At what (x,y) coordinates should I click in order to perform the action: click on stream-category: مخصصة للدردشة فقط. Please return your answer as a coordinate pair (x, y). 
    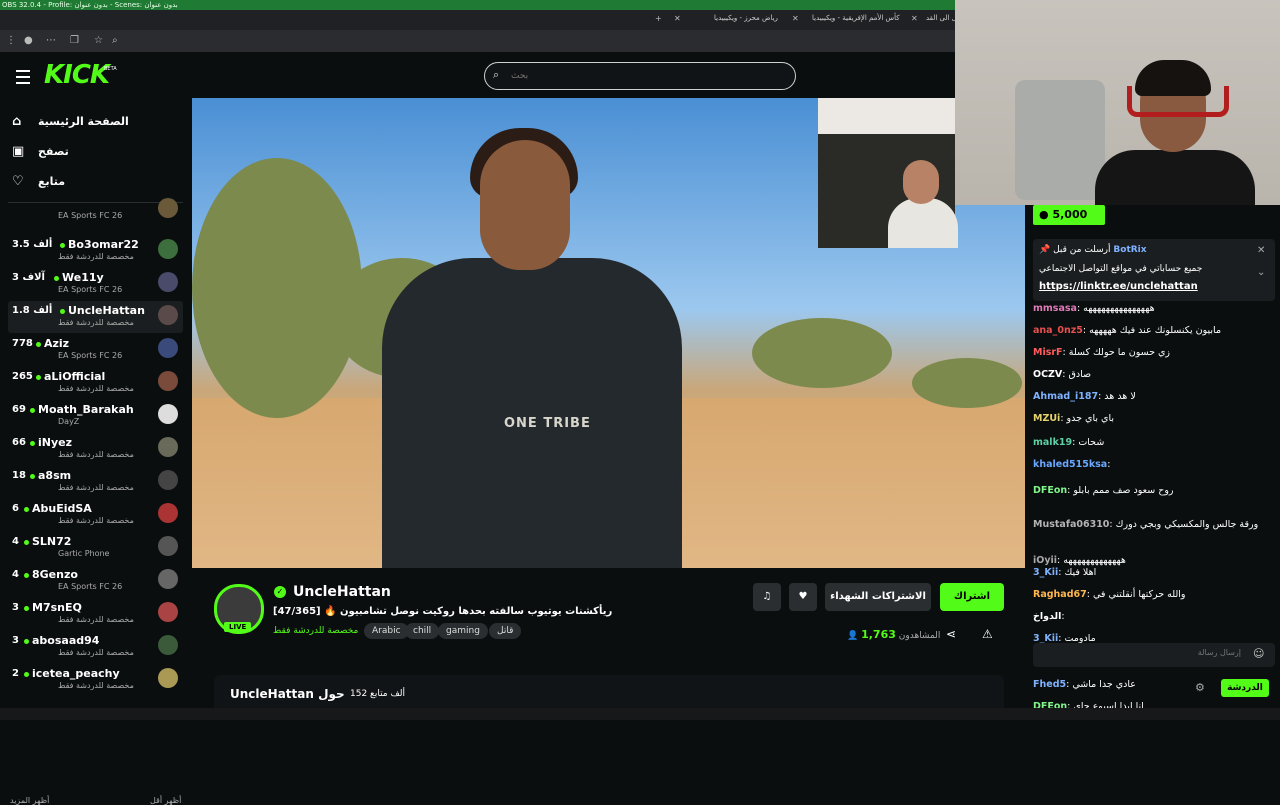
    Looking at the image, I should click on (315, 631).